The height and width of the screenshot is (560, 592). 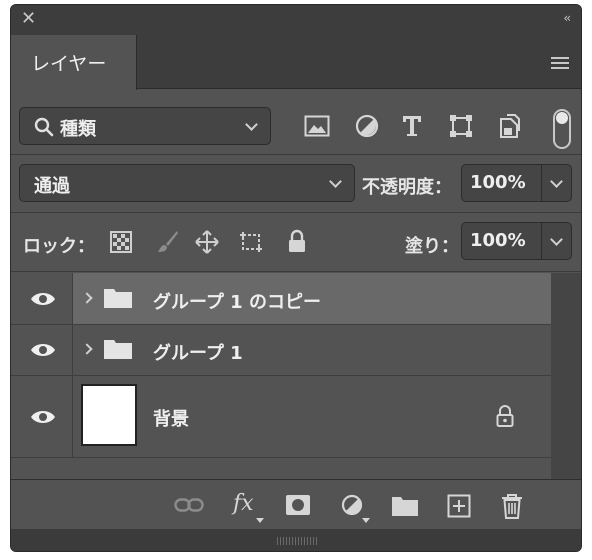 I want to click on fx-icon: fx, so click(x=243, y=503).